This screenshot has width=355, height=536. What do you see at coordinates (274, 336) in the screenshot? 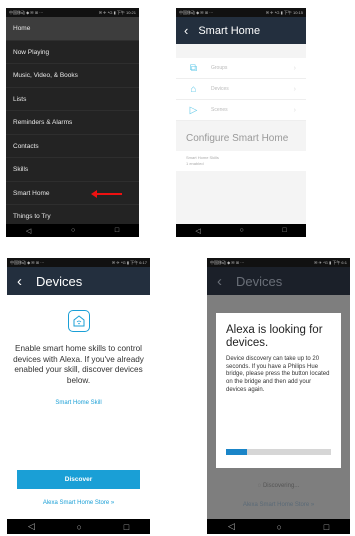
I see `dialog-title: Alexa is looking for devices.` at bounding box center [274, 336].